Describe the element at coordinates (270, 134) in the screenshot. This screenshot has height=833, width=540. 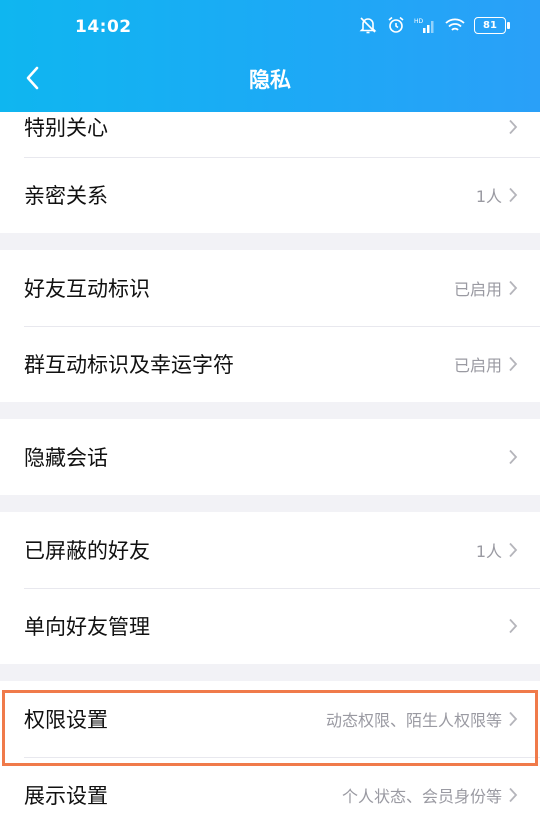
I see `row-special-care: 特别关心` at that location.